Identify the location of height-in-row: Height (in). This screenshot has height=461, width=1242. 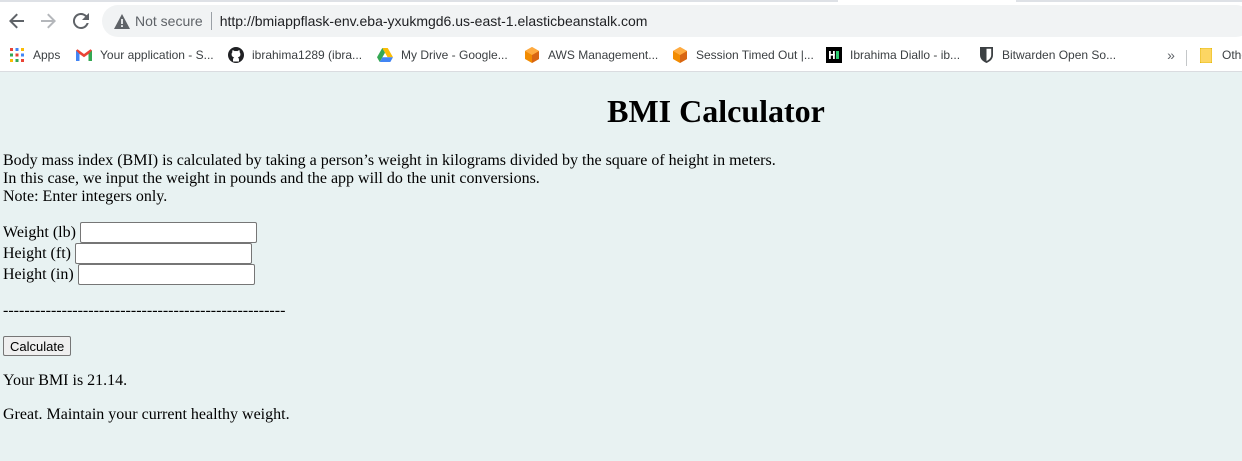
(130, 274).